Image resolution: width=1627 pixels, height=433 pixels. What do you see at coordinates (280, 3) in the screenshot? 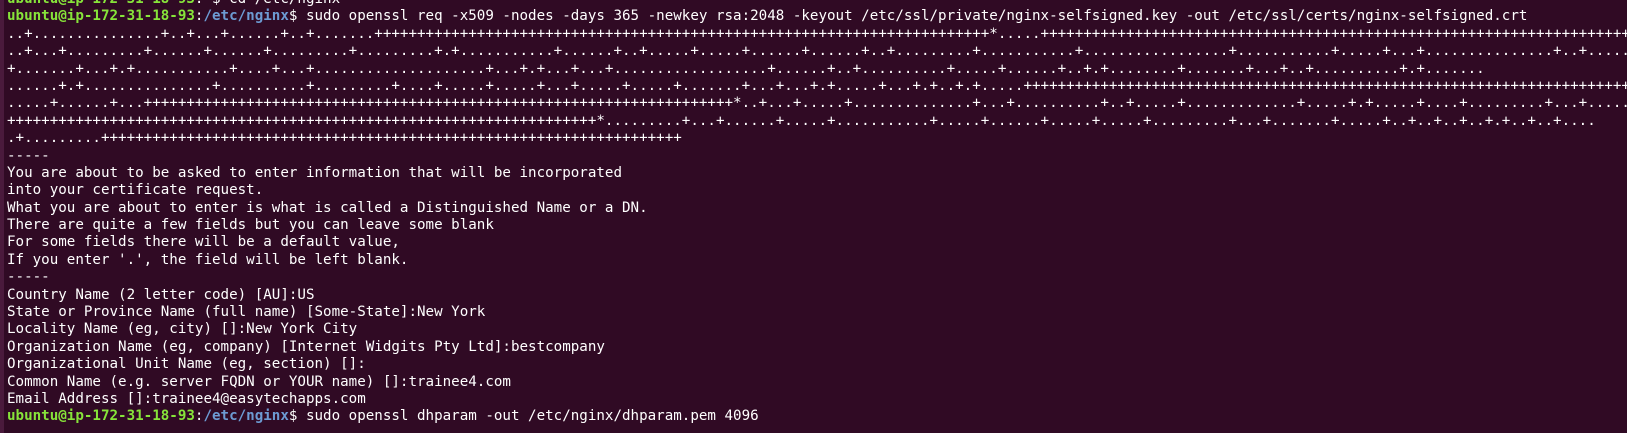
I see `command-text: cd /etc/nginx` at bounding box center [280, 3].